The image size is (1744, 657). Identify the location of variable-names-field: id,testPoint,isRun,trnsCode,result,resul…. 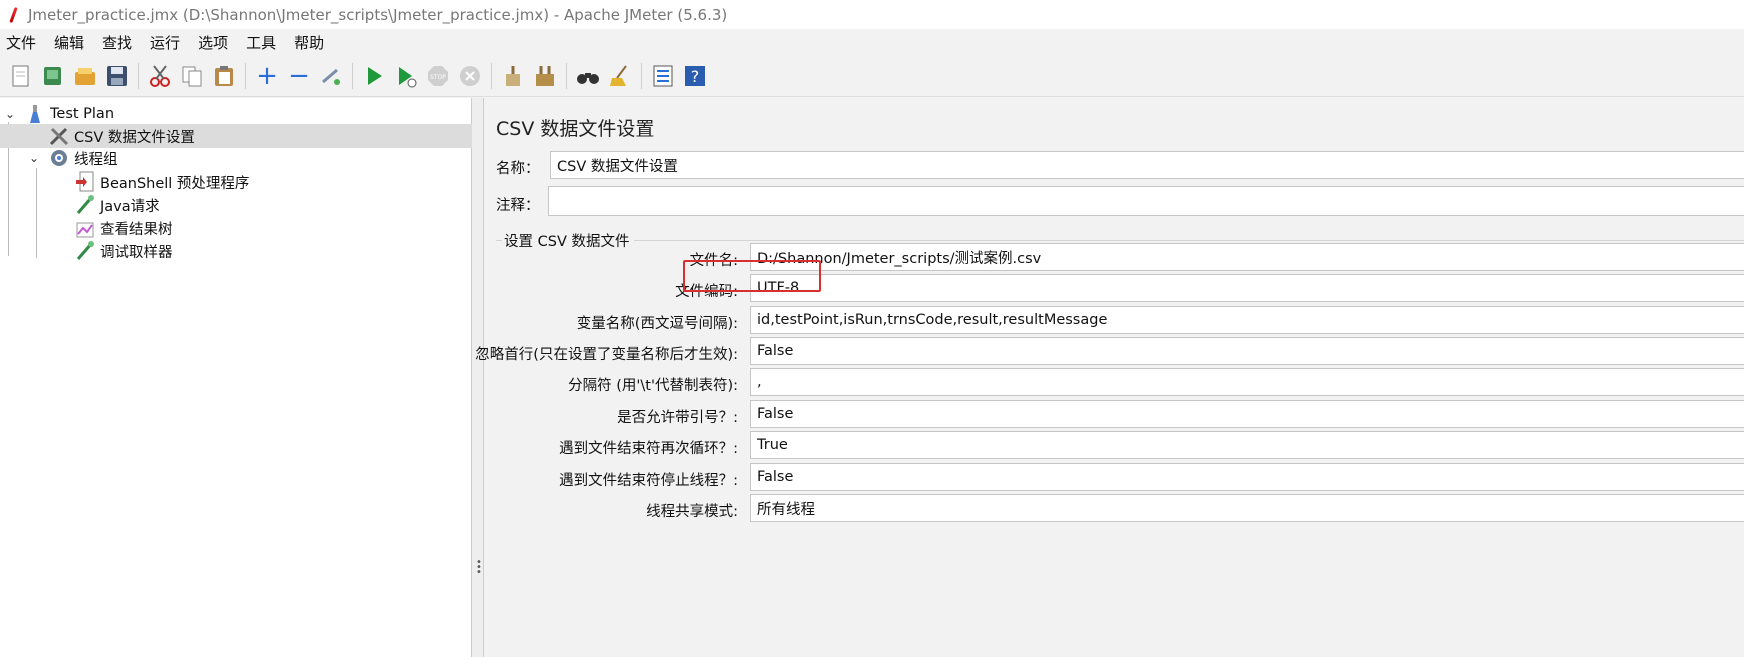
(1247, 320).